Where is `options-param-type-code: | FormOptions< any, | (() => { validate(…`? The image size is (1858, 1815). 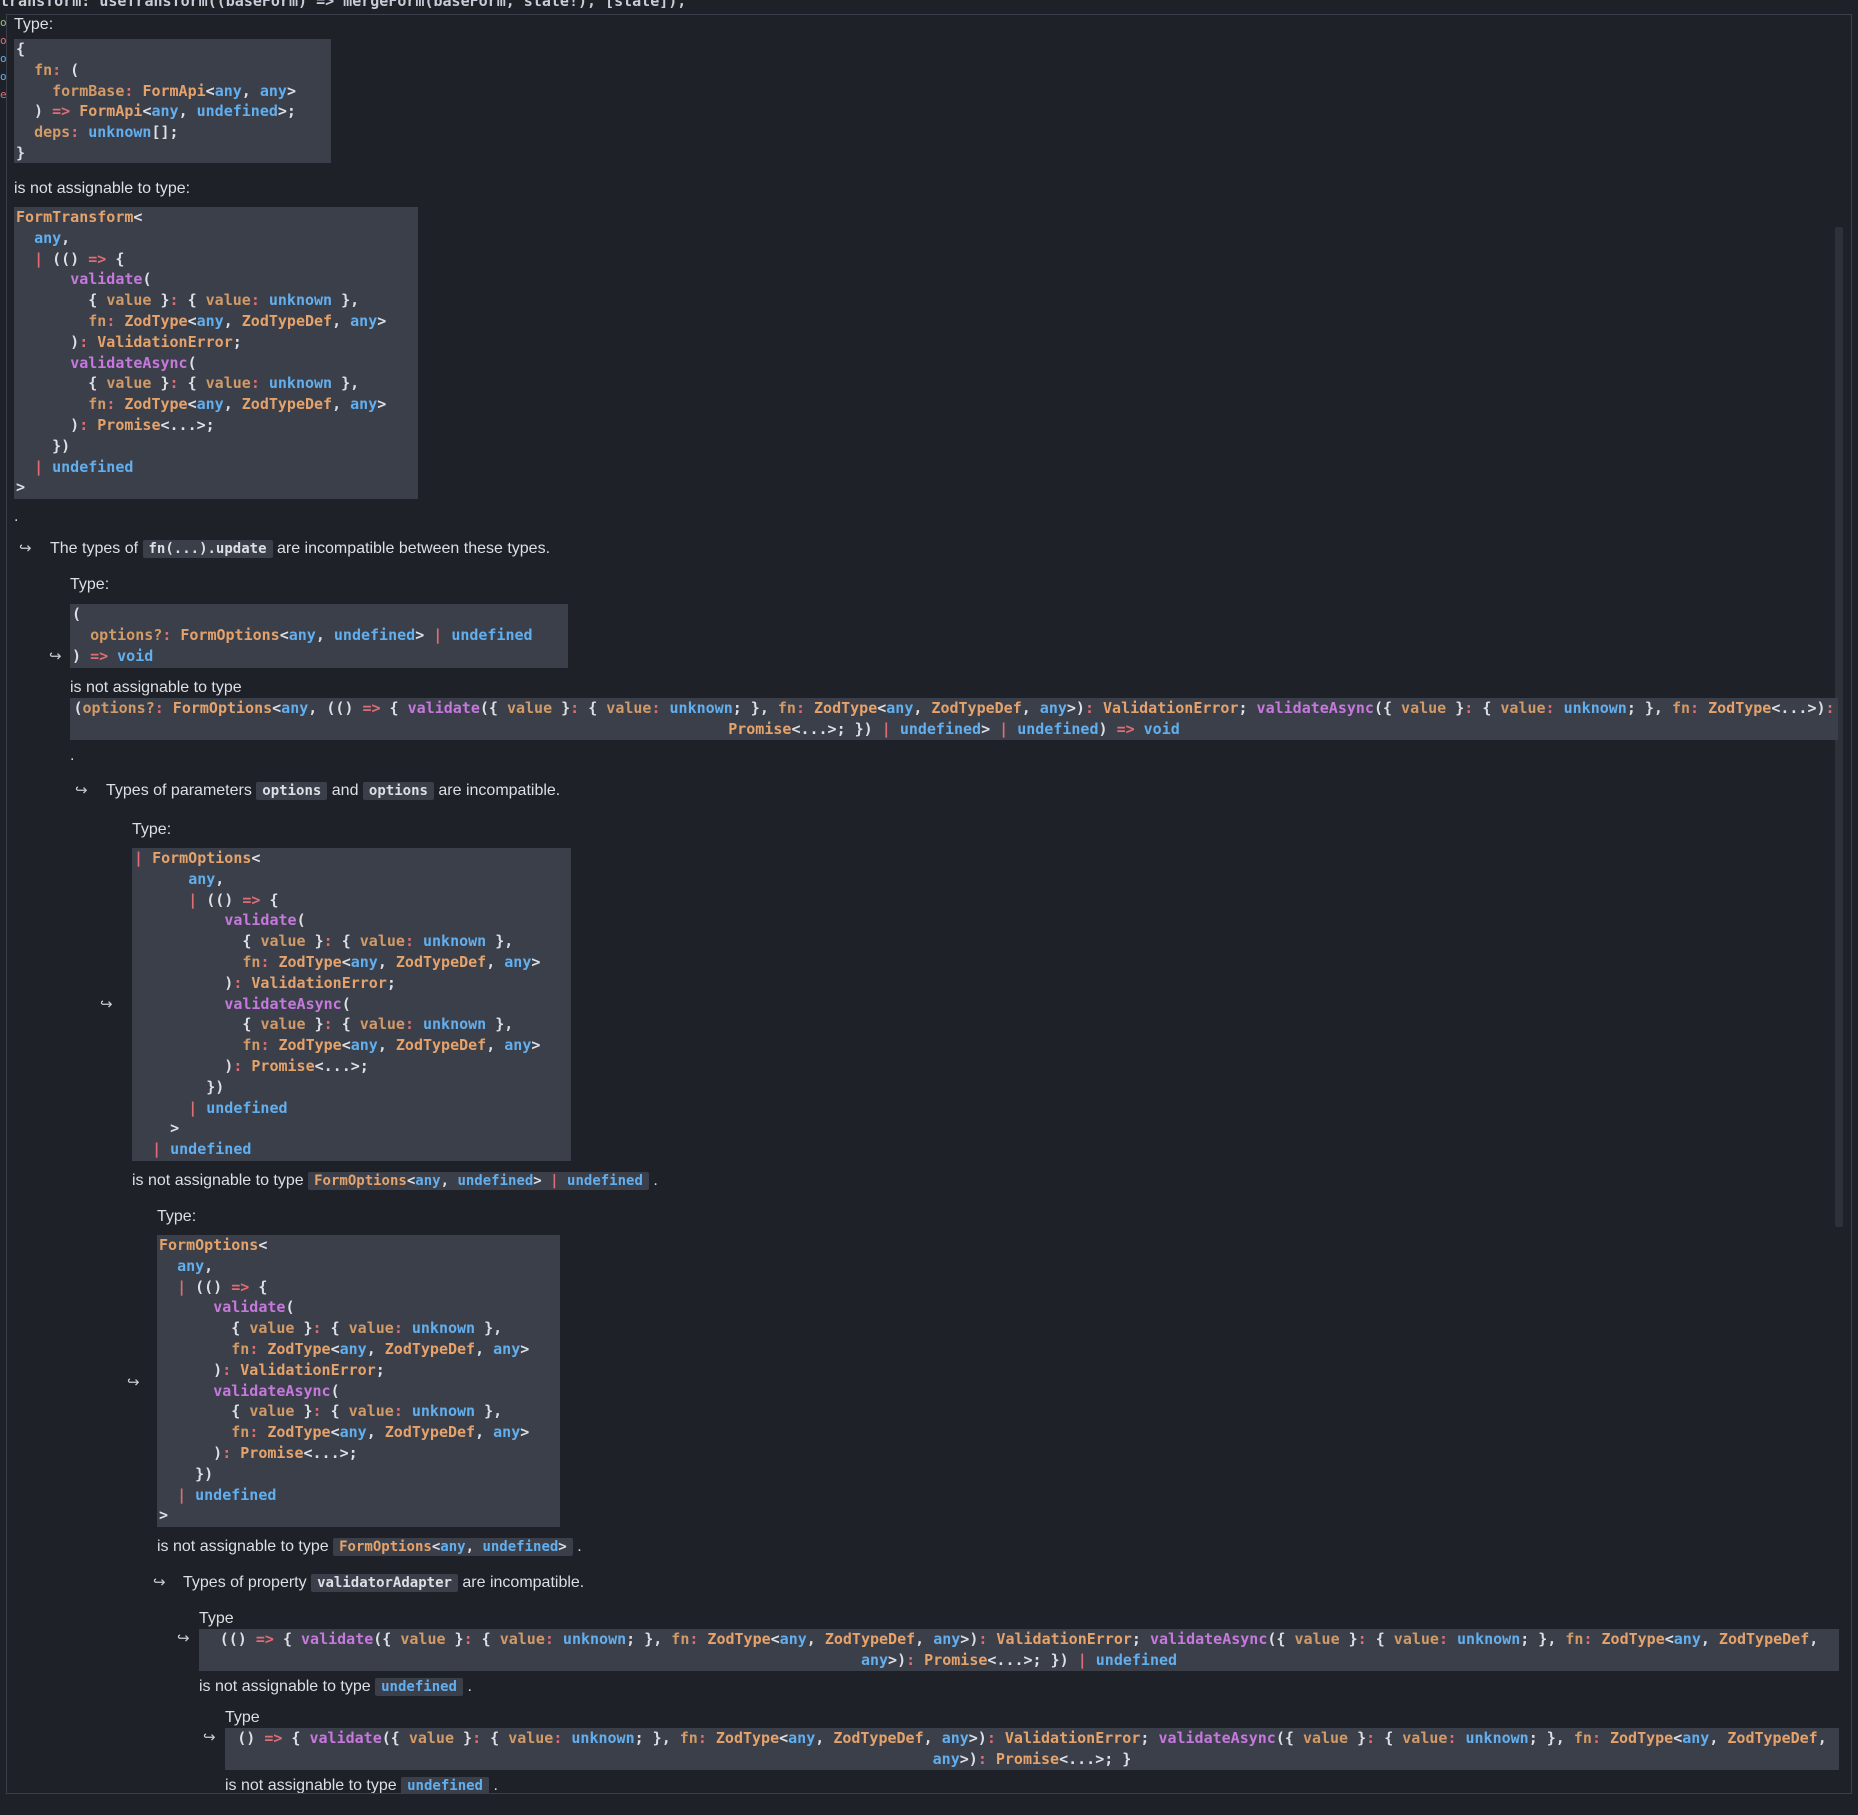 options-param-type-code: | FormOptions< any, | (() => { validate(… is located at coordinates (351, 1004).